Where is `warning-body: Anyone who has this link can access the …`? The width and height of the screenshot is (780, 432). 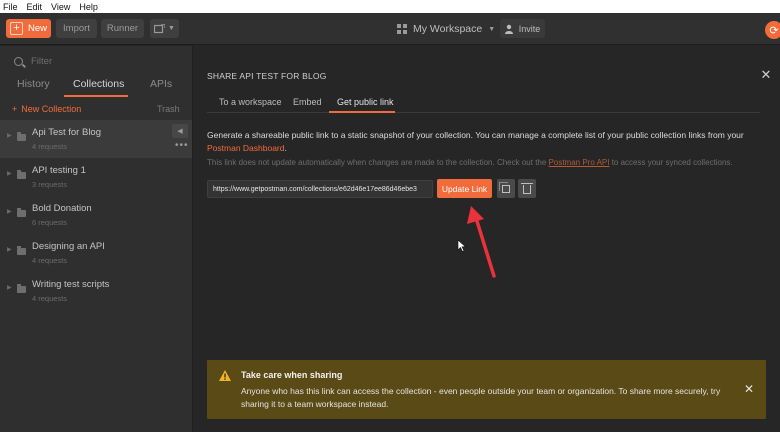
warning-body: Anyone who has this link can access the … is located at coordinates (481, 397).